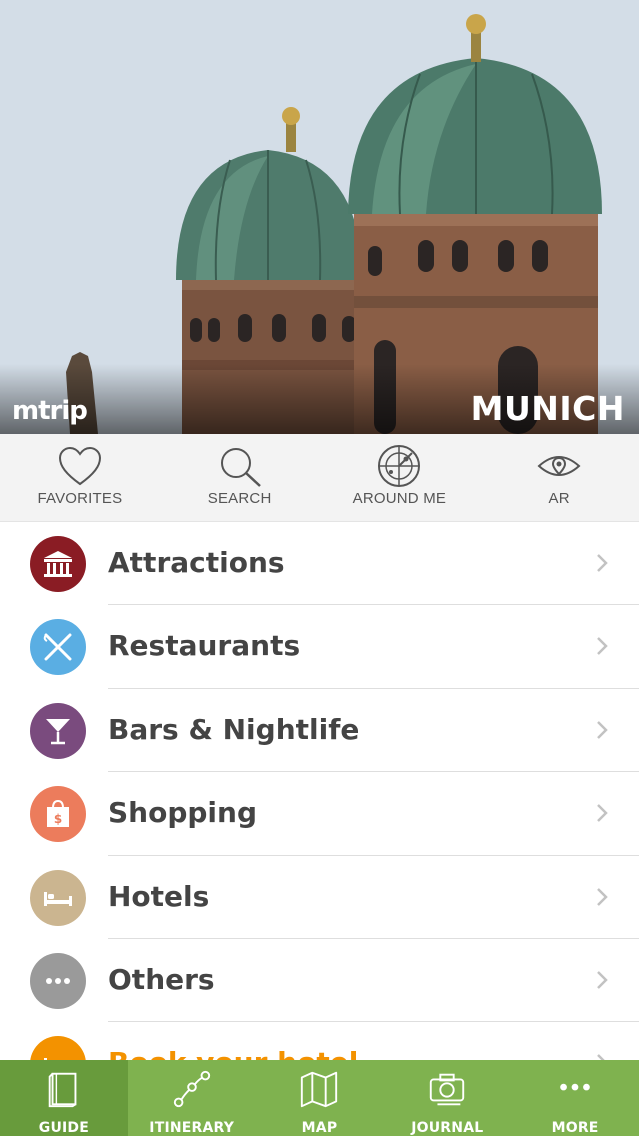 Image resolution: width=639 pixels, height=1136 pixels. I want to click on radar-icon, so click(399, 466).